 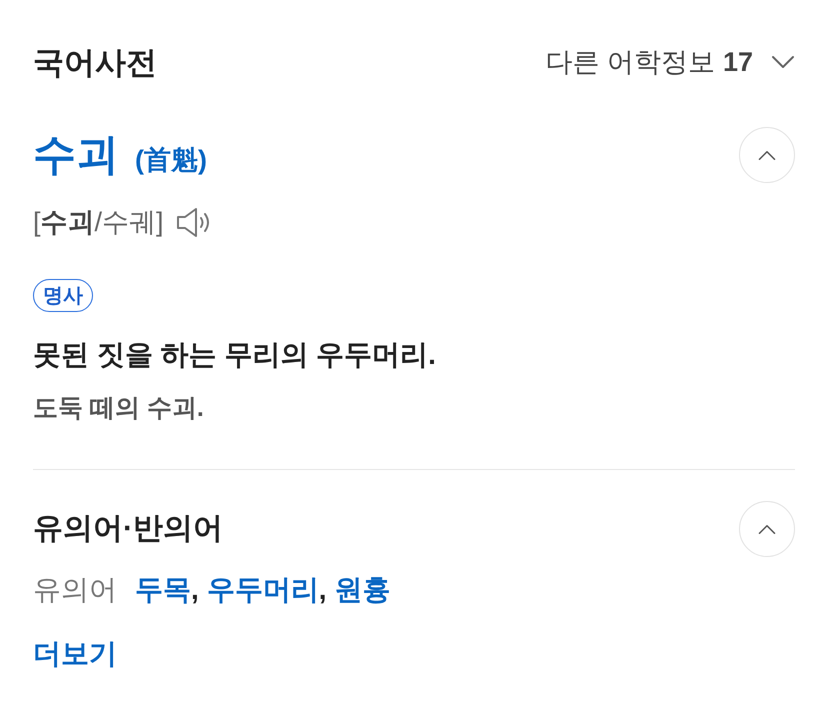 I want to click on synonym-link: 우두머리, so click(x=262, y=590).